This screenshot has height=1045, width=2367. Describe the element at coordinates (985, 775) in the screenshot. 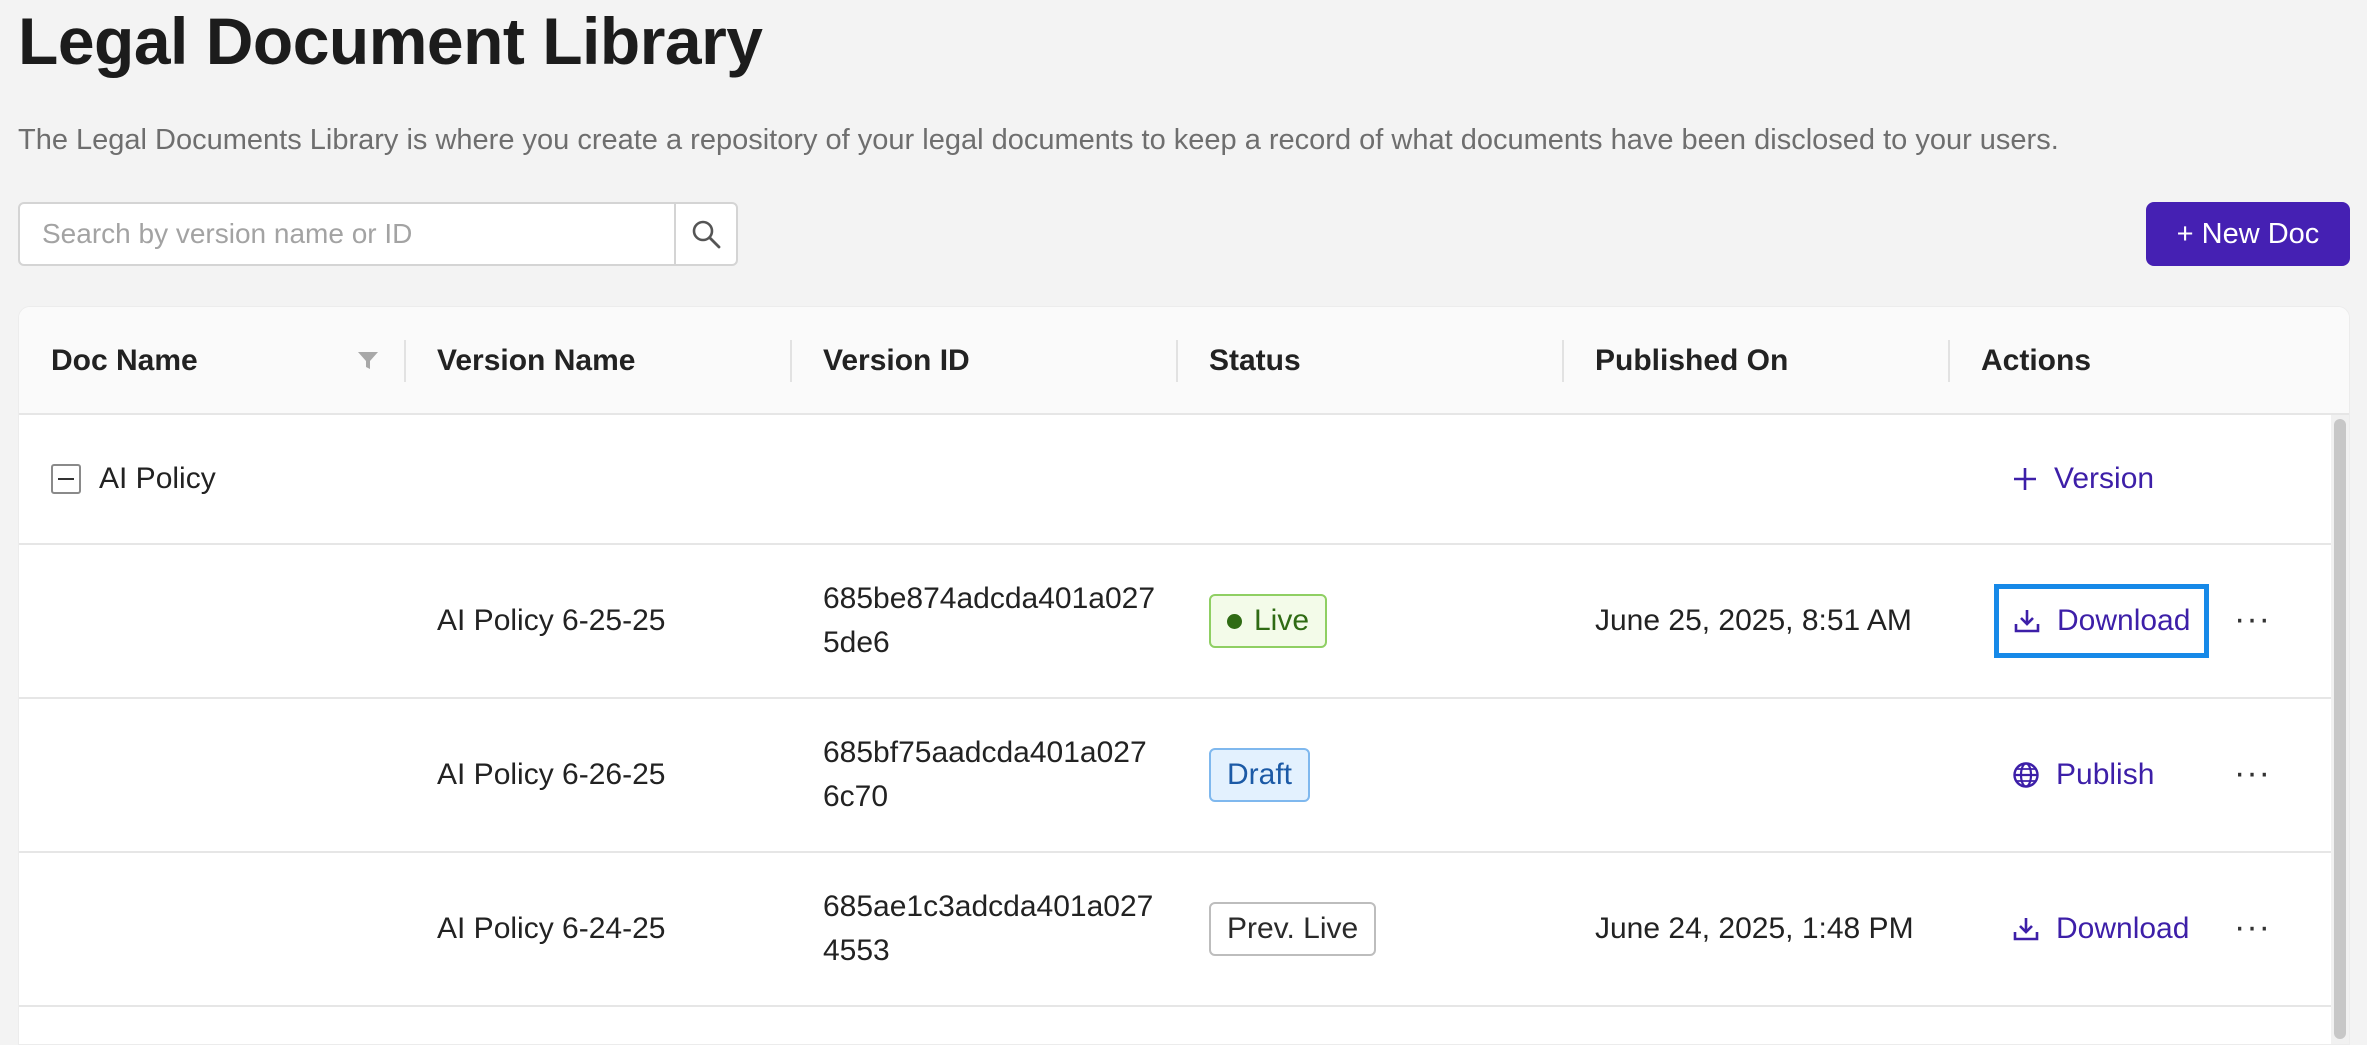

I see `version-id: 685bf75aadcda401a027 6c70` at that location.